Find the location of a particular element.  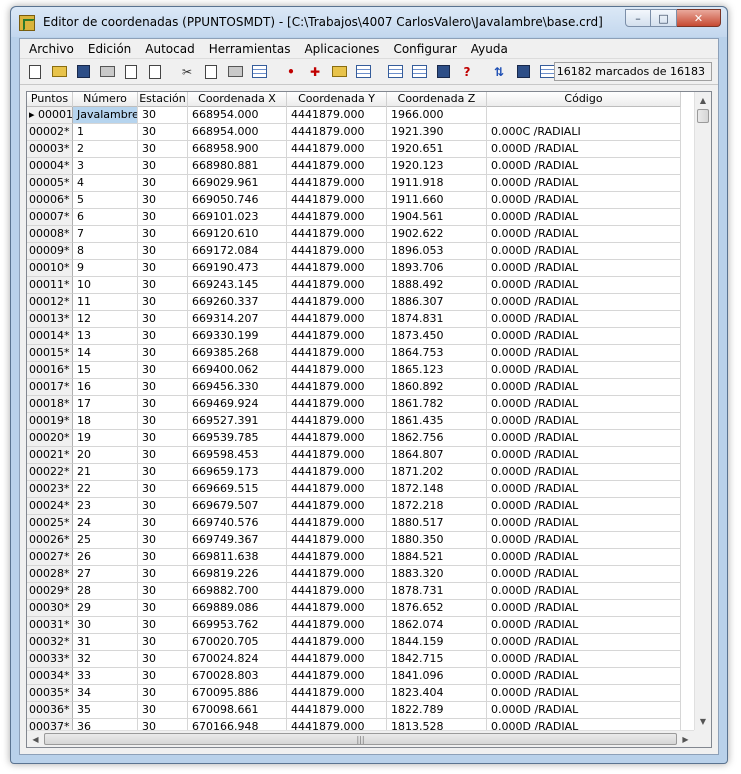

cell-numero: 1 is located at coordinates (105, 132).